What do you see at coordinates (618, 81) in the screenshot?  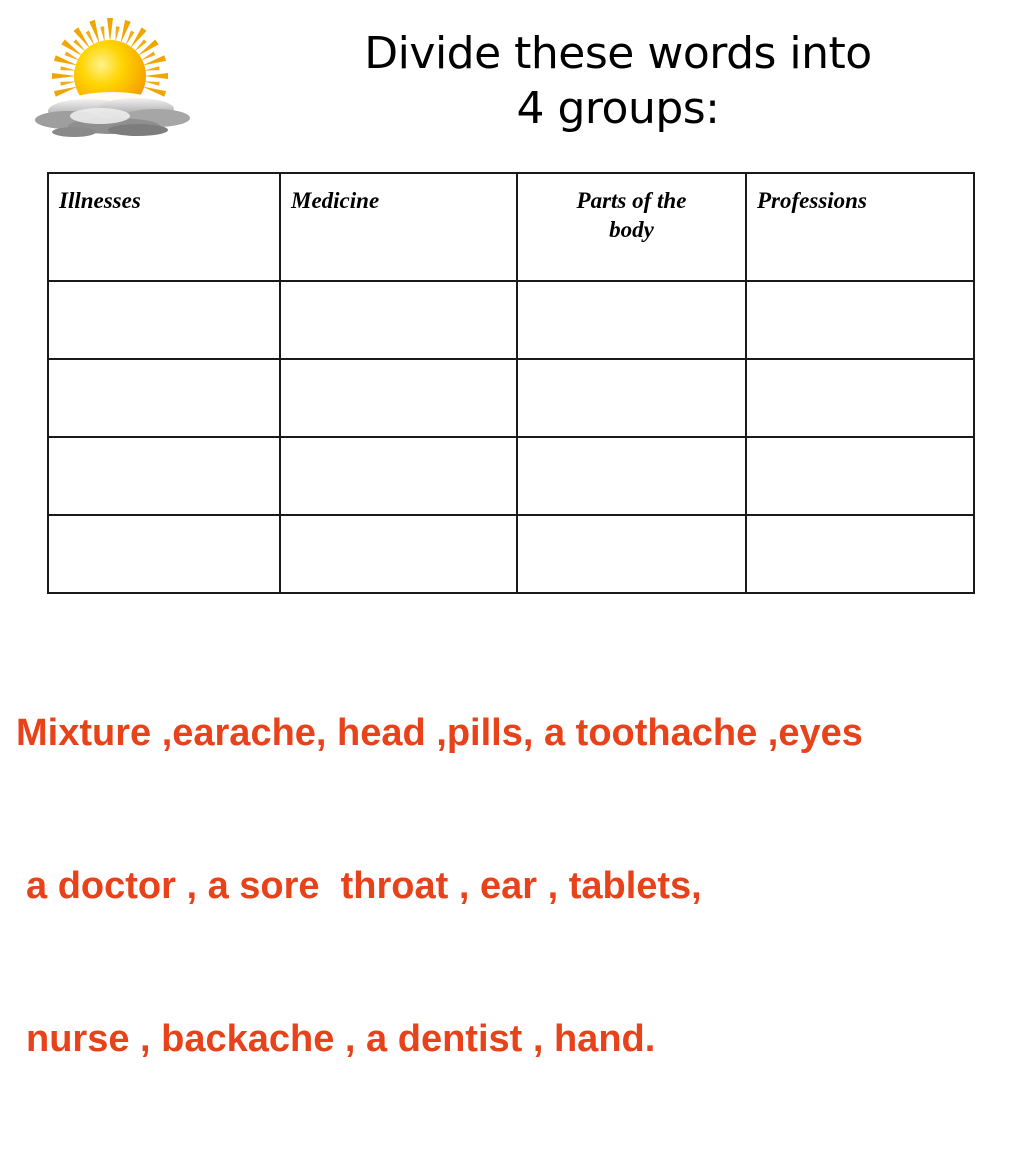 I see `slide-title: Divide these words into 4 groups:` at bounding box center [618, 81].